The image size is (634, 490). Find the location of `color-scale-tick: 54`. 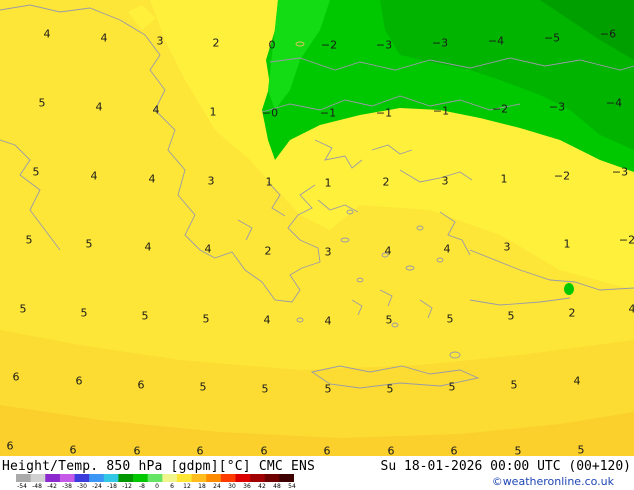

color-scale-tick: 54 is located at coordinates (292, 486).